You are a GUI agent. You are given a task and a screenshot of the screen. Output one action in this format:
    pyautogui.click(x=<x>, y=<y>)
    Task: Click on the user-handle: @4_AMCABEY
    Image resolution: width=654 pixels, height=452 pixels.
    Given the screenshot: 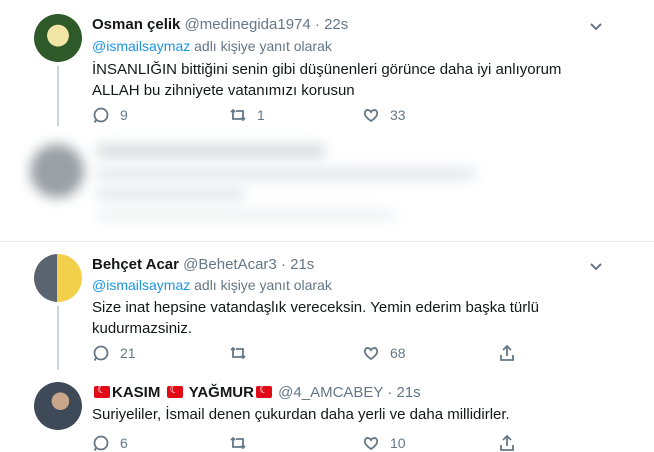 What is the action you would take?
    pyautogui.click(x=330, y=392)
    